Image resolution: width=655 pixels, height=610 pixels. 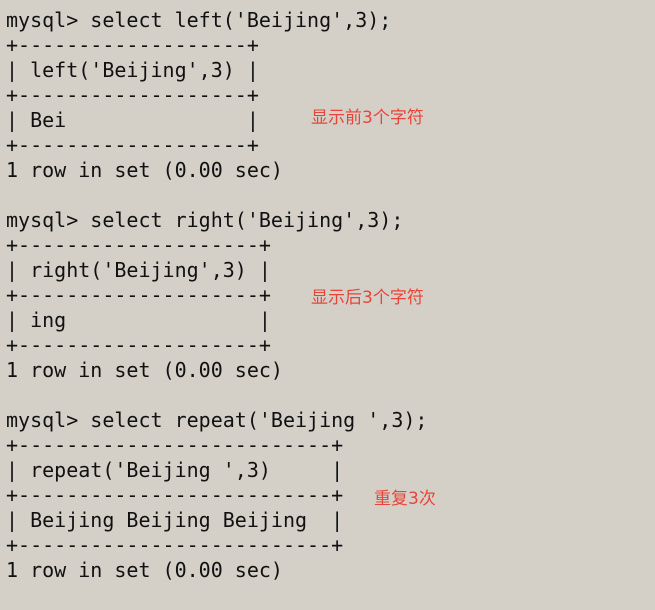 I want to click on annotation-right-note: 显示后3个字符, so click(x=367, y=298).